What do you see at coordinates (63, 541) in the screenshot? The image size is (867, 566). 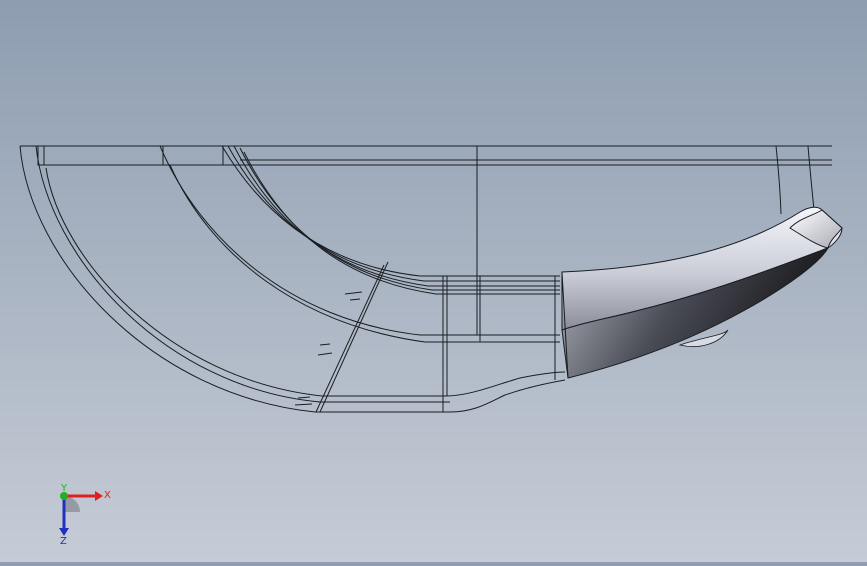 I see `z-axis-label: Z` at bounding box center [63, 541].